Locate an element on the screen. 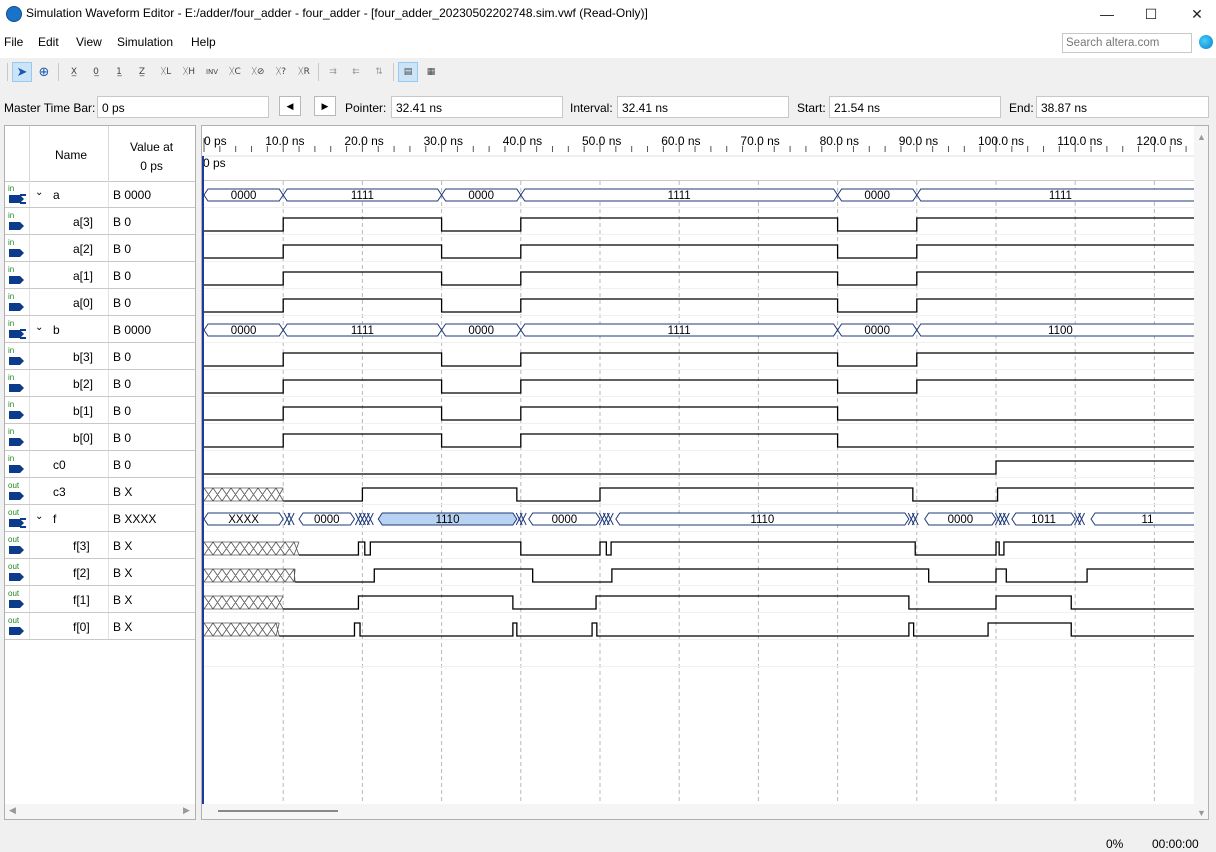 Image resolution: width=1216 pixels, height=852 pixels. signal-row: in c0 B 0 is located at coordinates (100, 464).